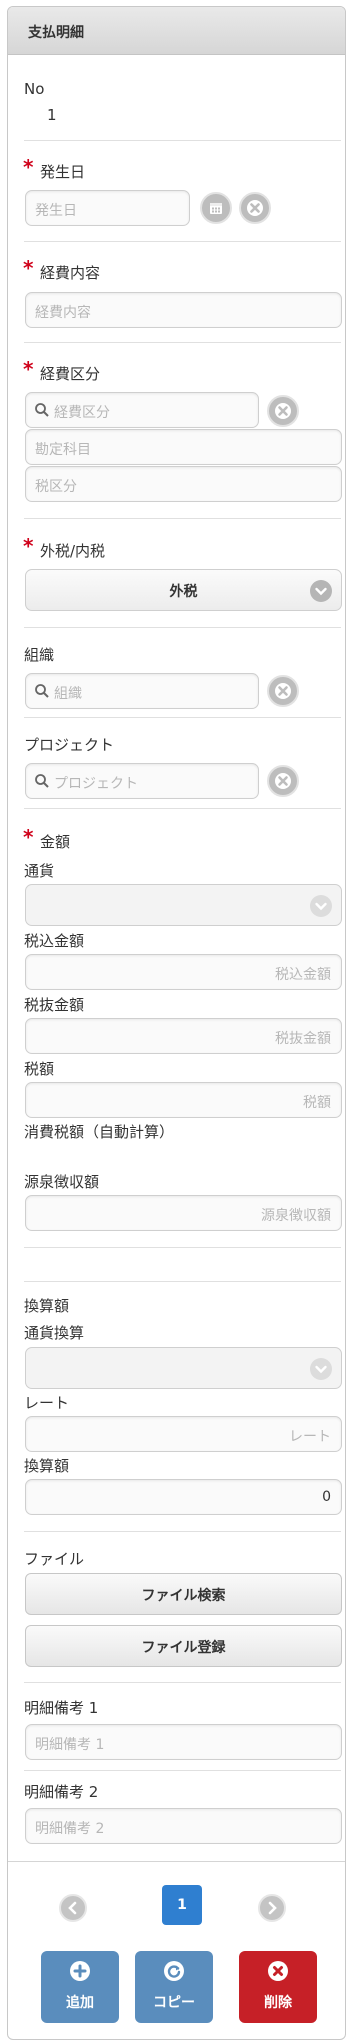 This screenshot has width=356, height=2044. What do you see at coordinates (174, 2003) in the screenshot?
I see `copy-button-label: コピー` at bounding box center [174, 2003].